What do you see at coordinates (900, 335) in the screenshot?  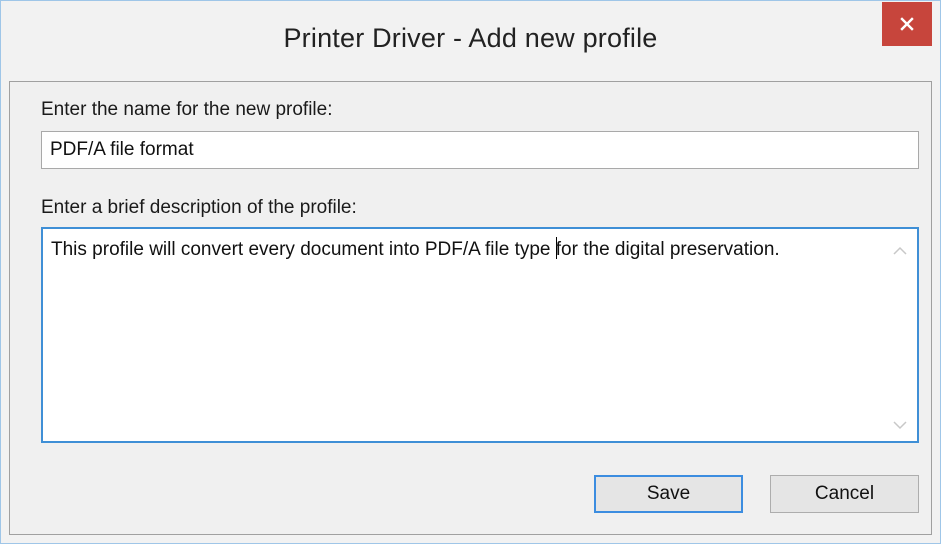 I see `vertical-scrollbar` at bounding box center [900, 335].